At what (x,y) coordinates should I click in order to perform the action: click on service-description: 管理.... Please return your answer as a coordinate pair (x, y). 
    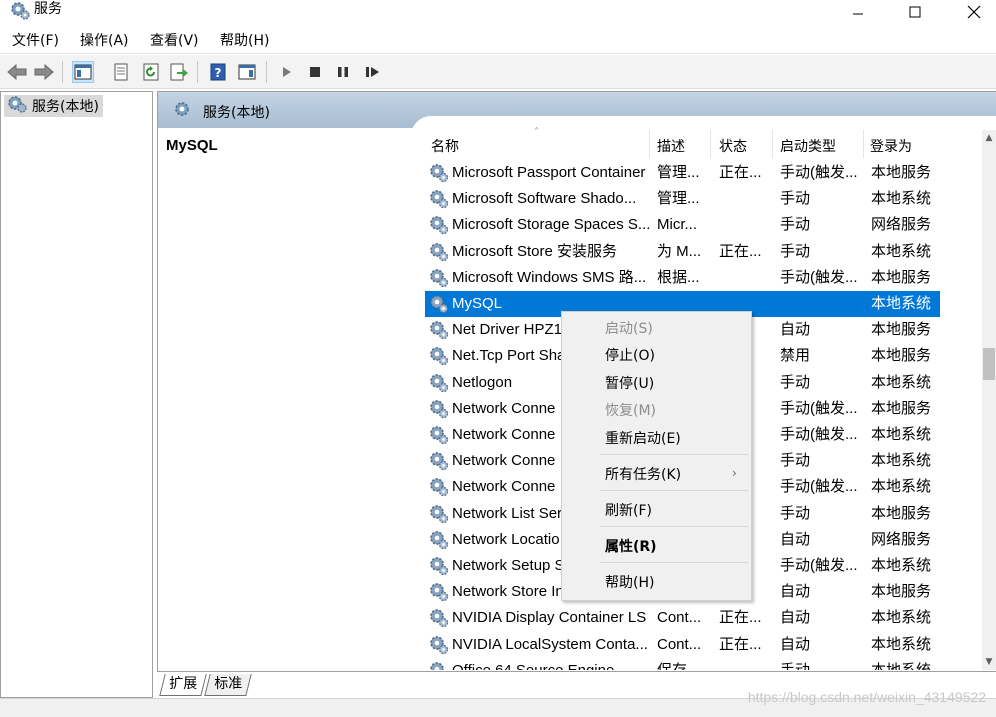
    Looking at the image, I should click on (678, 199).